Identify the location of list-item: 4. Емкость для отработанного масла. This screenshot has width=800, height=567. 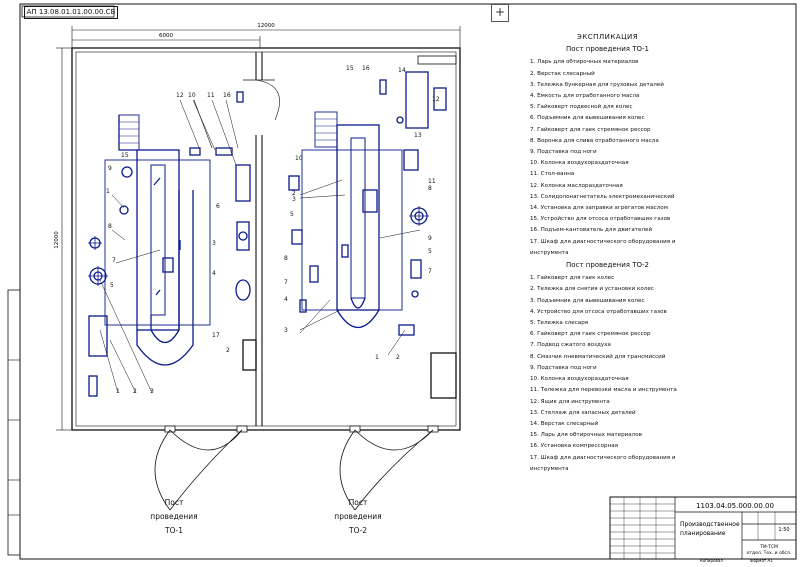
(585, 96).